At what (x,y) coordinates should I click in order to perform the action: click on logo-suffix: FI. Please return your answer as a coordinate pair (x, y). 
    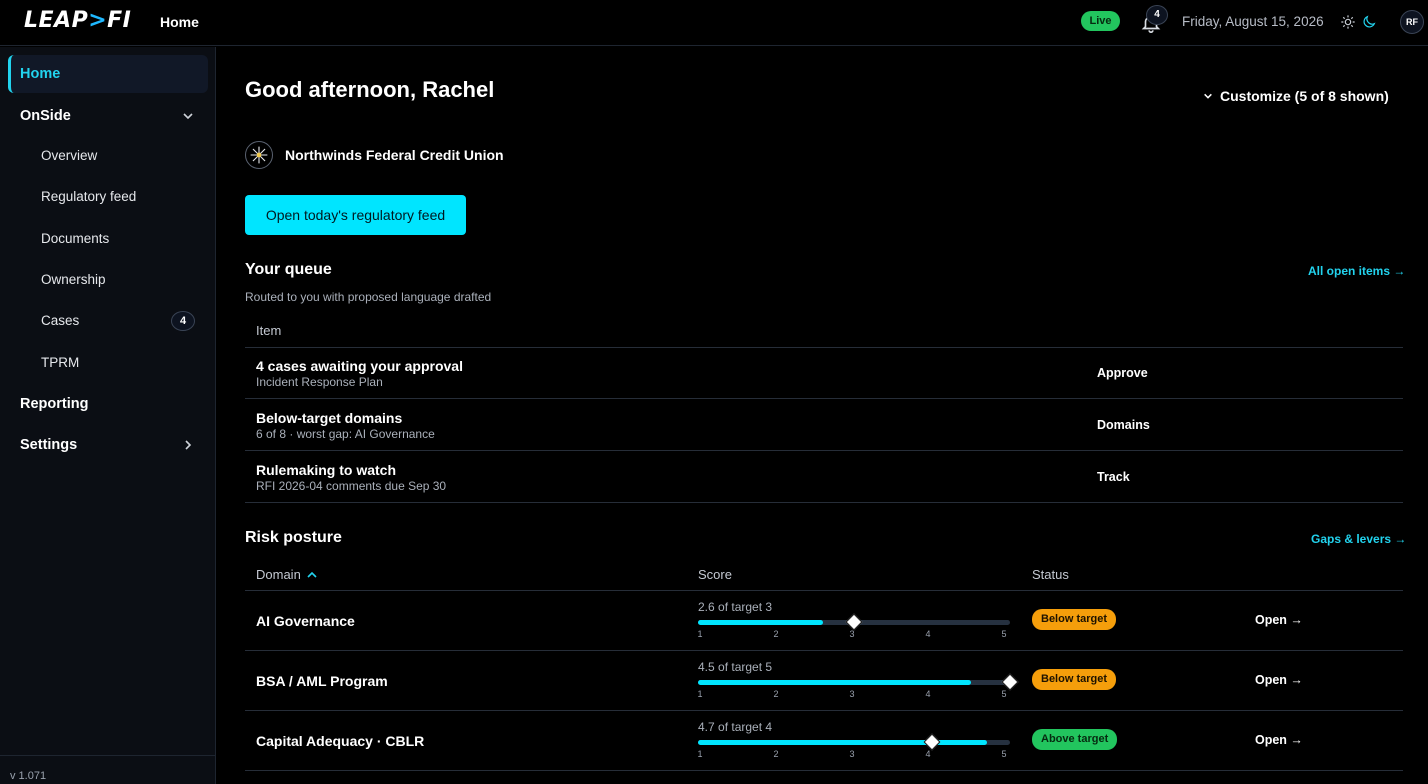
    Looking at the image, I should click on (119, 20).